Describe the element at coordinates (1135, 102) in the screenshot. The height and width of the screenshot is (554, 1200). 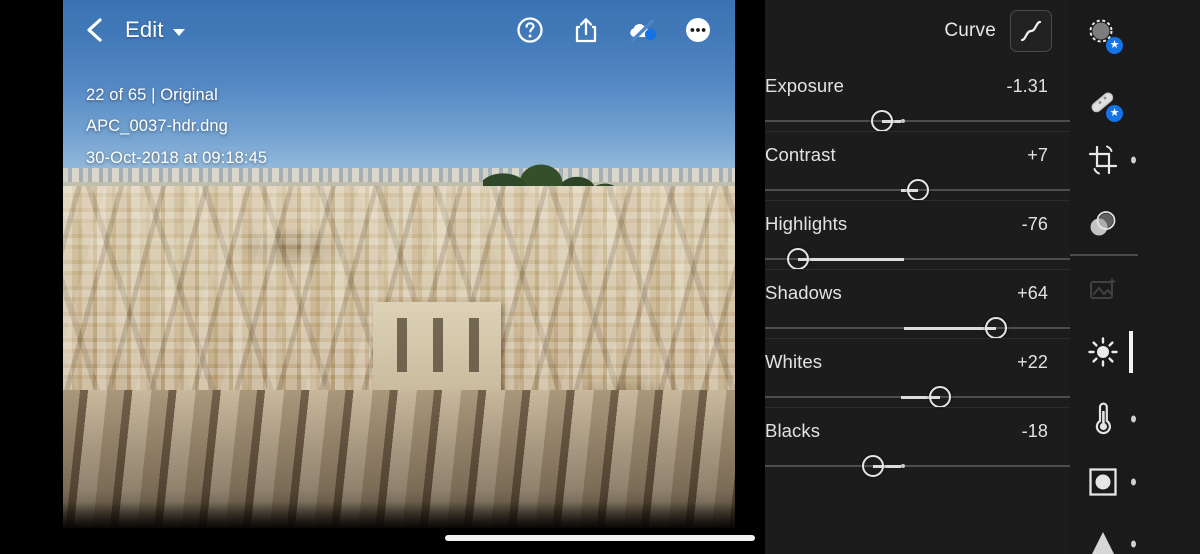
I see `rail-item-healing: ★` at that location.